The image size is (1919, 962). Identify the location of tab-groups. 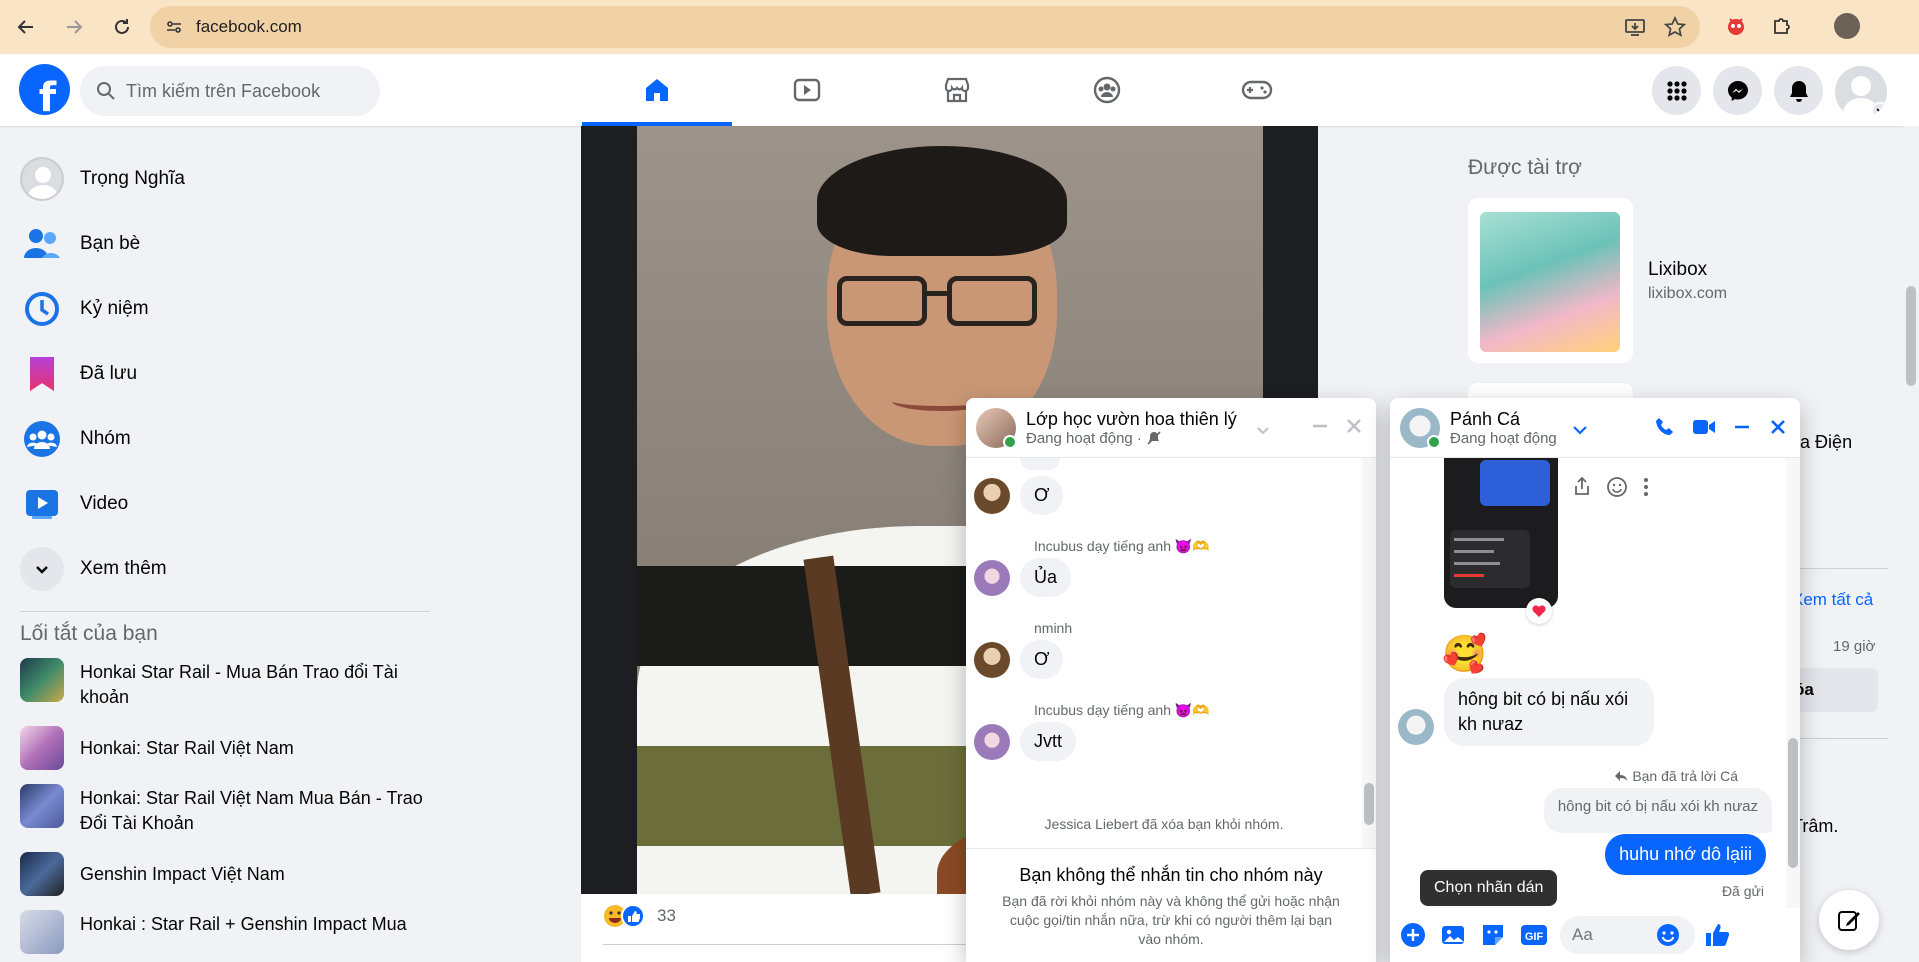
(1107, 90).